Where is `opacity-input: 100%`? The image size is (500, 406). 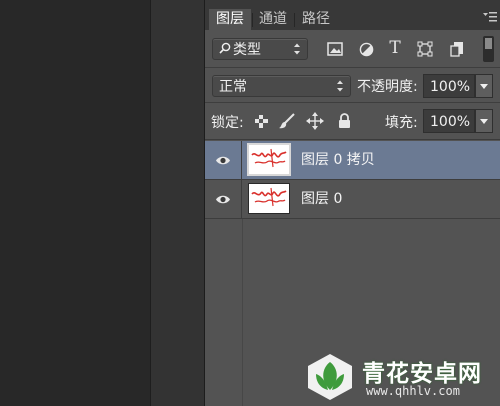
opacity-input: 100% is located at coordinates (449, 86).